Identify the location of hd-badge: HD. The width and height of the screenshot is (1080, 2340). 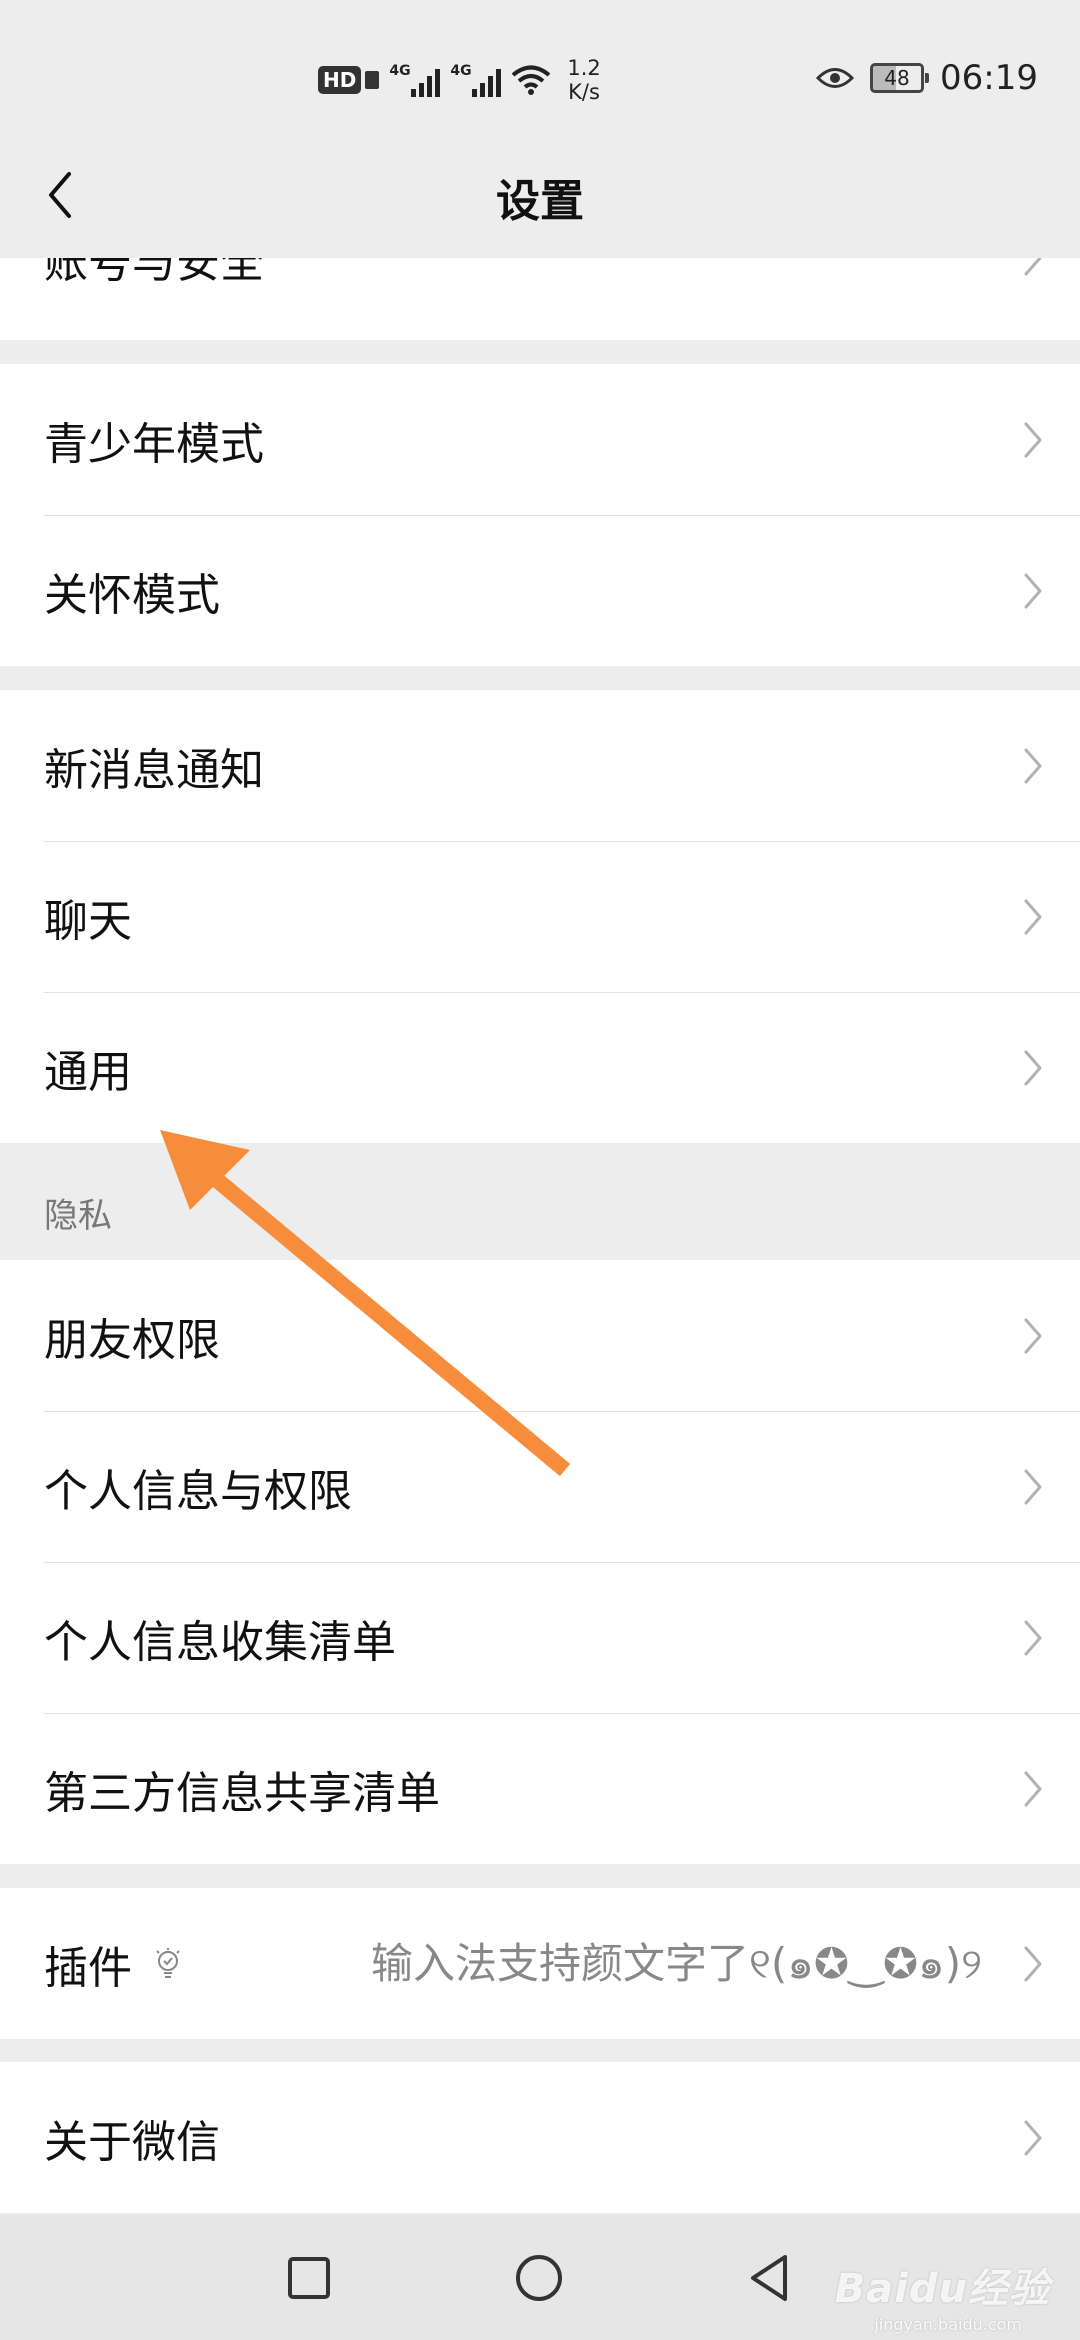
(340, 80).